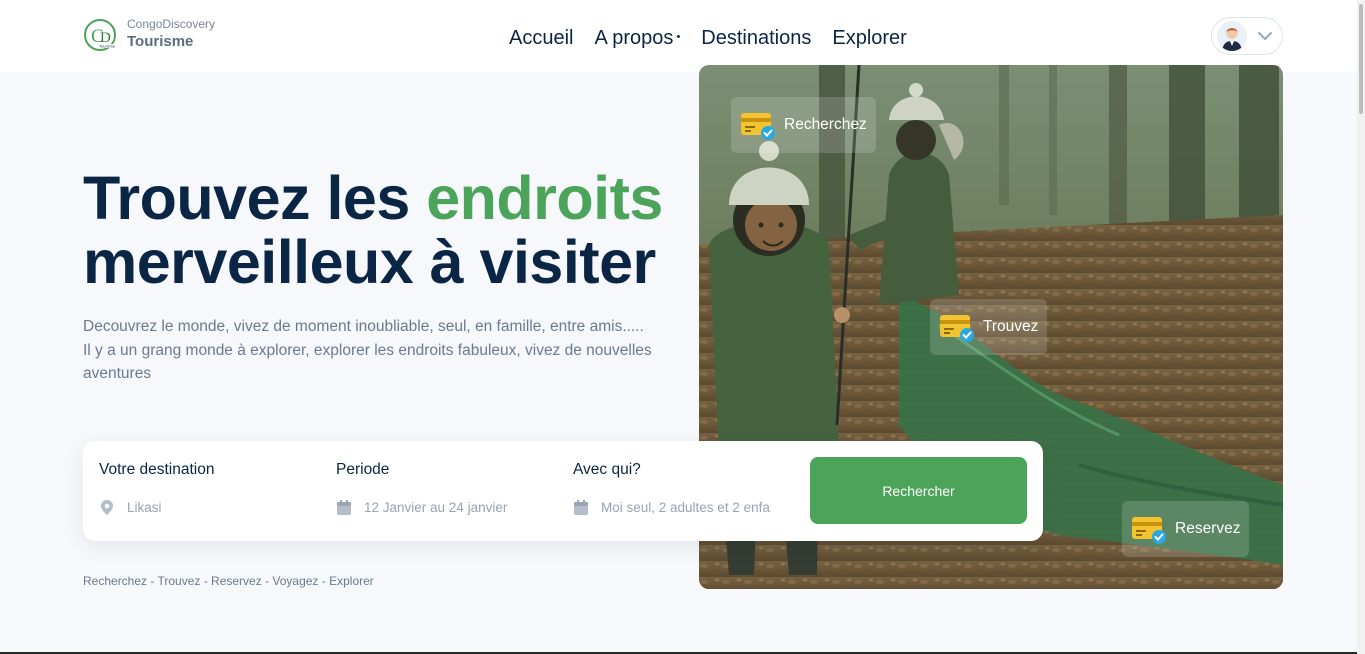 The image size is (1365, 654). What do you see at coordinates (825, 124) in the screenshot?
I see `chip-label: Recherchez` at bounding box center [825, 124].